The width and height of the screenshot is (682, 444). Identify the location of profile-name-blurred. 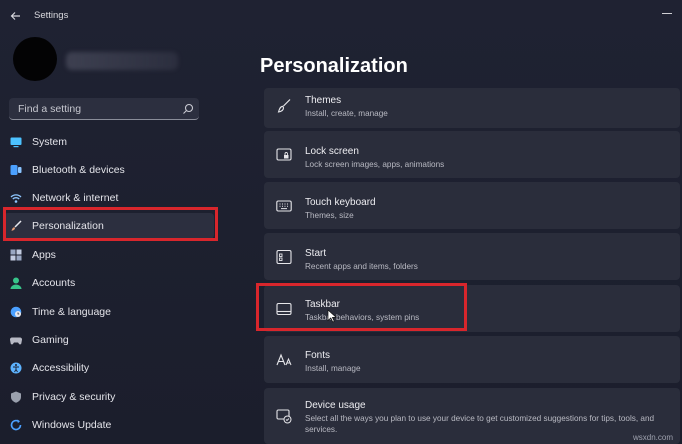
(122, 61).